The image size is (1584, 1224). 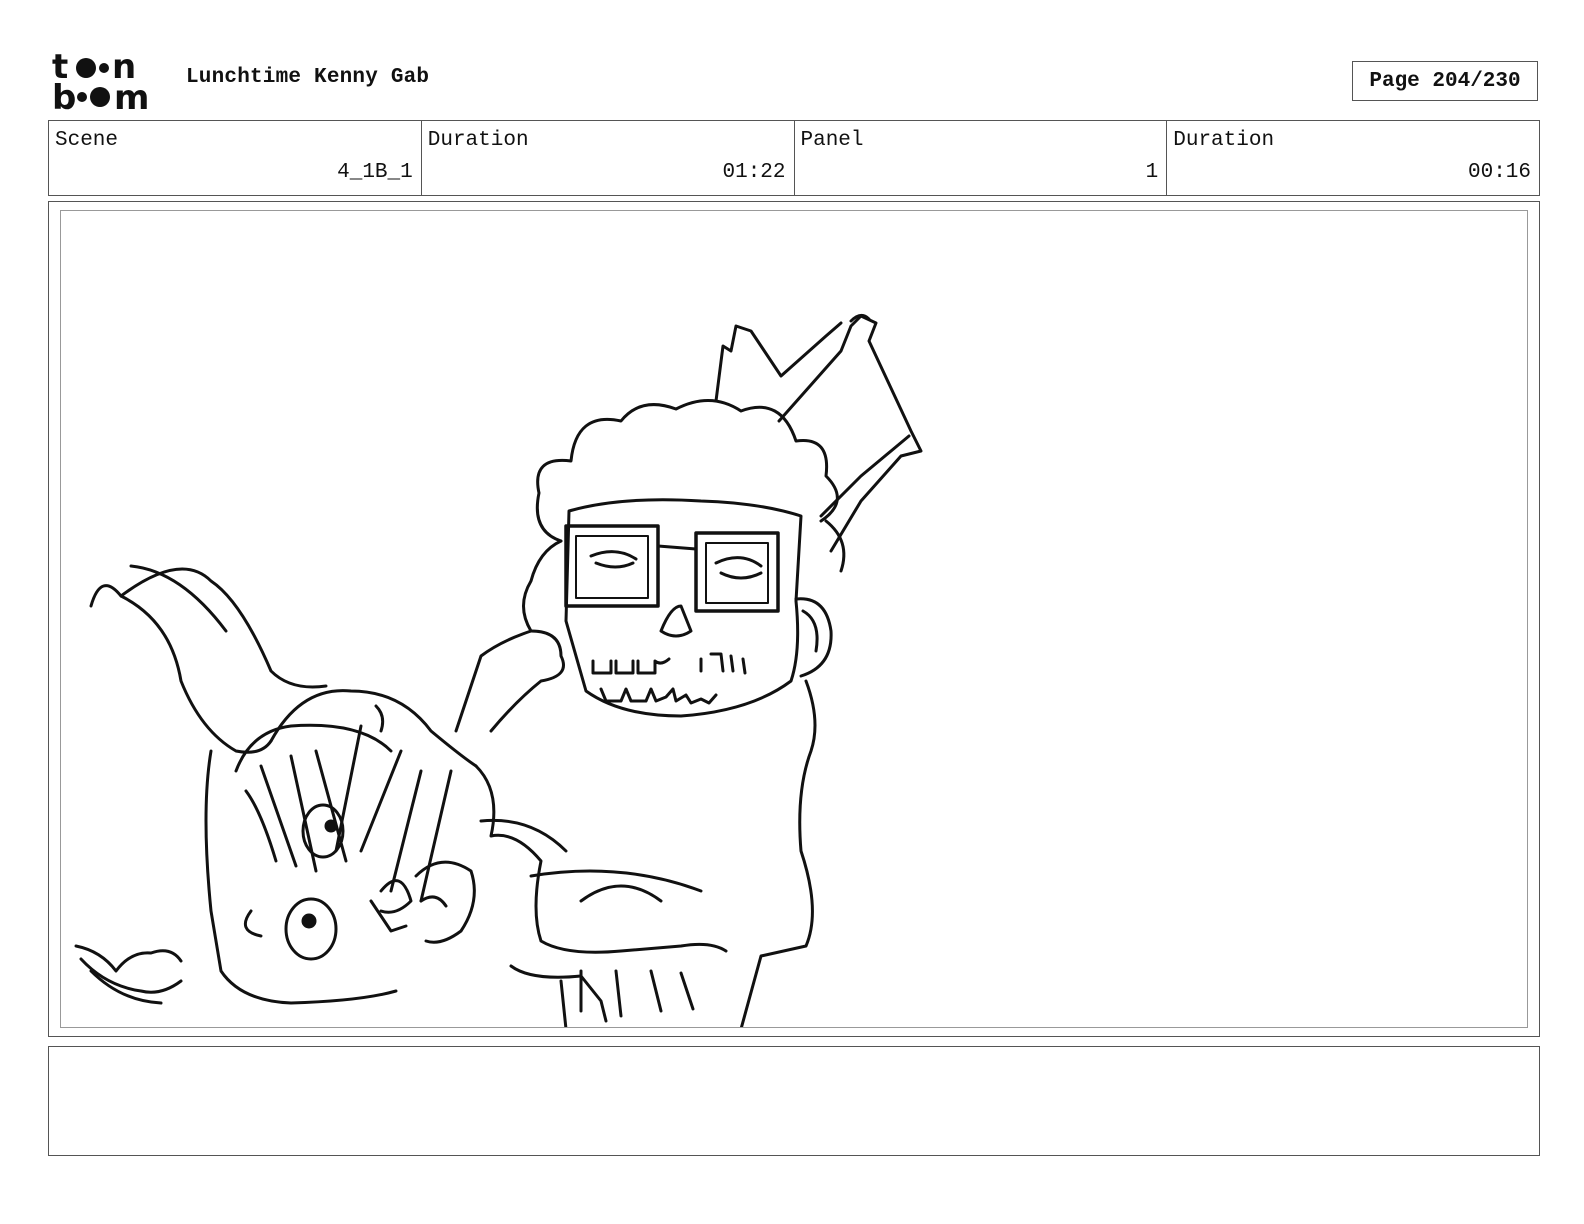 I want to click on page-indicator-text: Page 204/230, so click(x=1445, y=81).